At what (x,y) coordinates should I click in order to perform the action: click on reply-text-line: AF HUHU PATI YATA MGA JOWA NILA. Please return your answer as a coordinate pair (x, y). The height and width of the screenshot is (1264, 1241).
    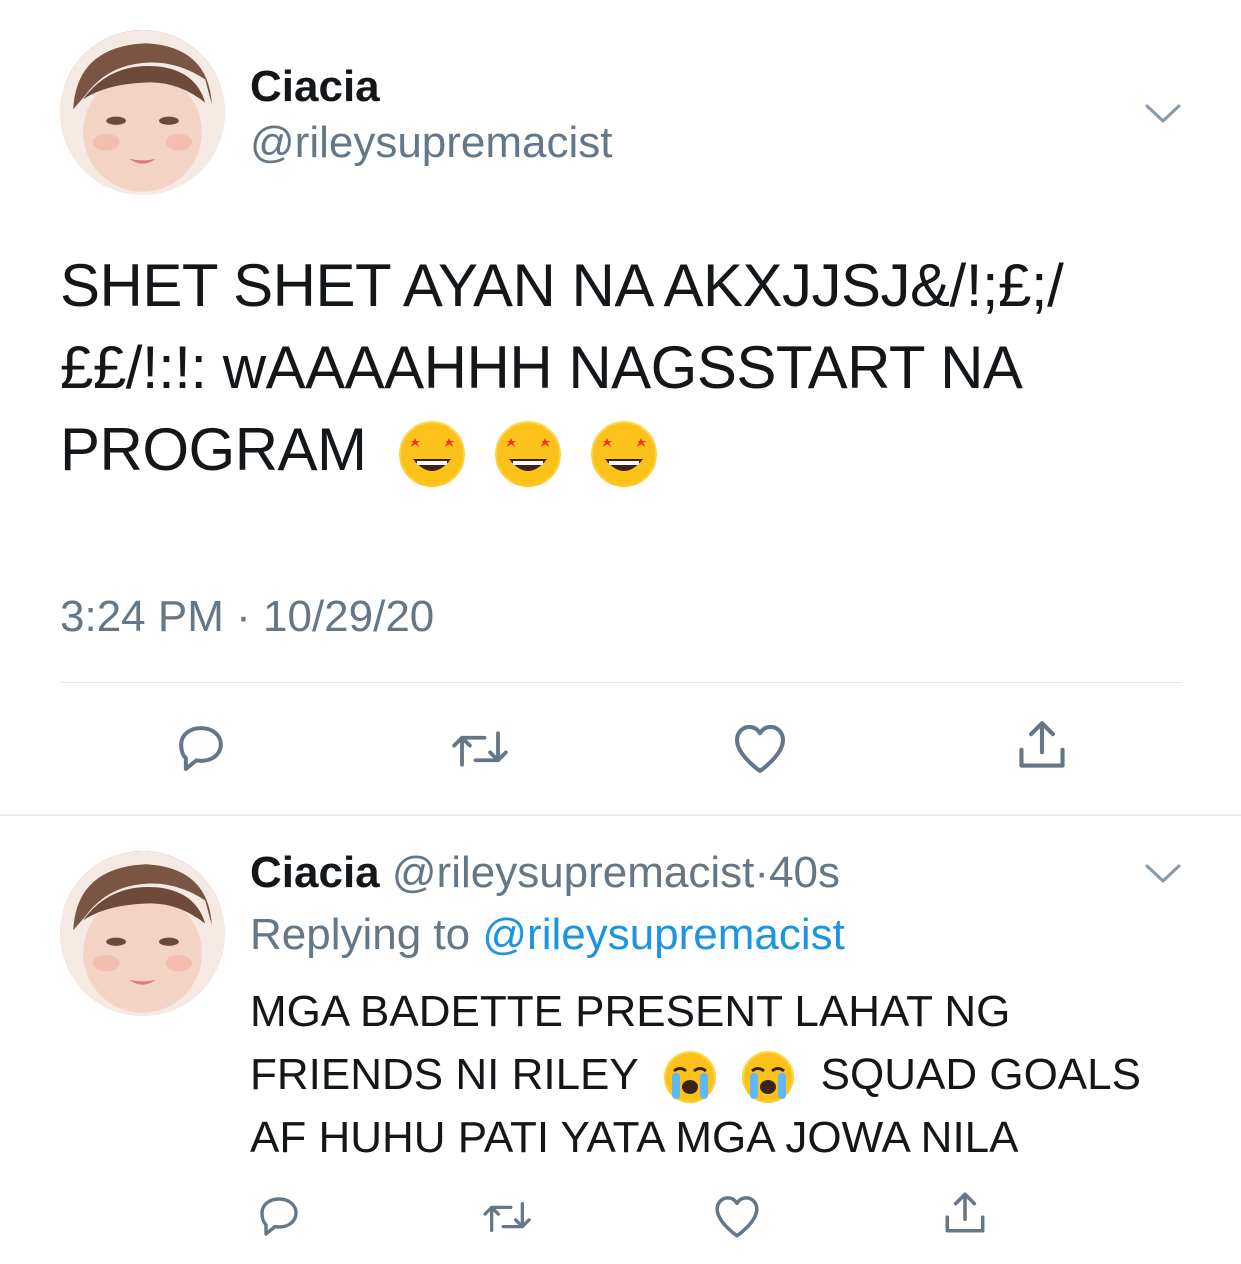
    Looking at the image, I should click on (634, 1137).